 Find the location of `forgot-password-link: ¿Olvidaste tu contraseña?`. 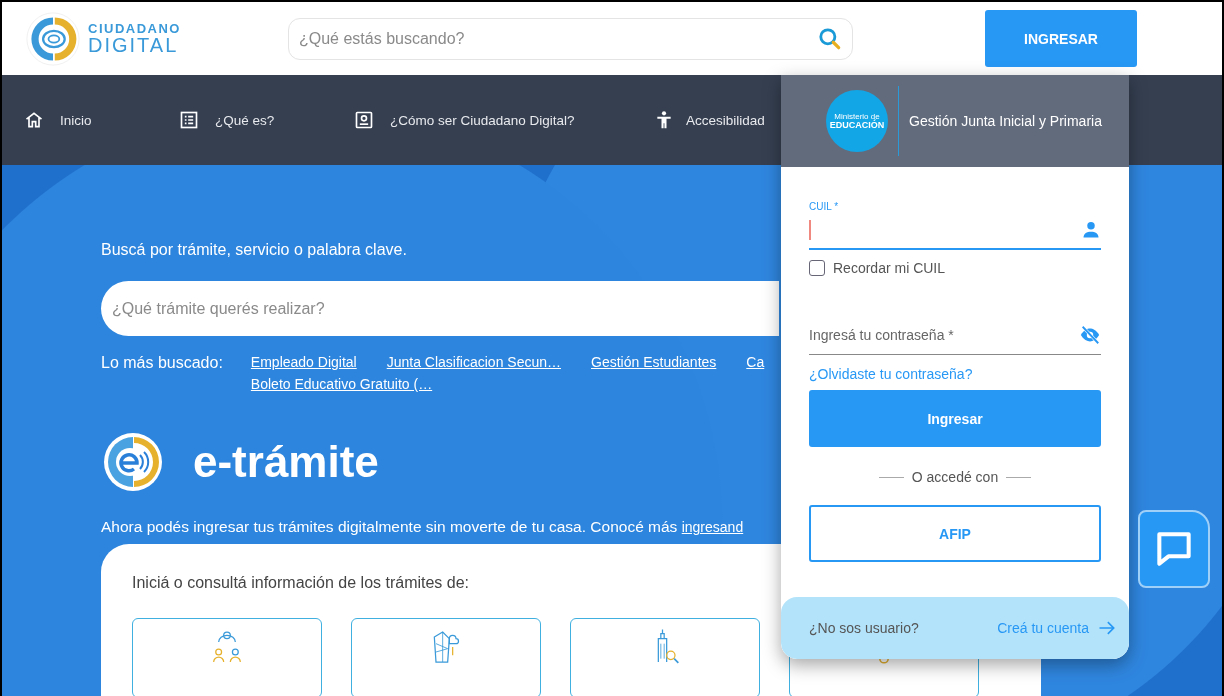

forgot-password-link: ¿Olvidaste tu contraseña? is located at coordinates (955, 374).